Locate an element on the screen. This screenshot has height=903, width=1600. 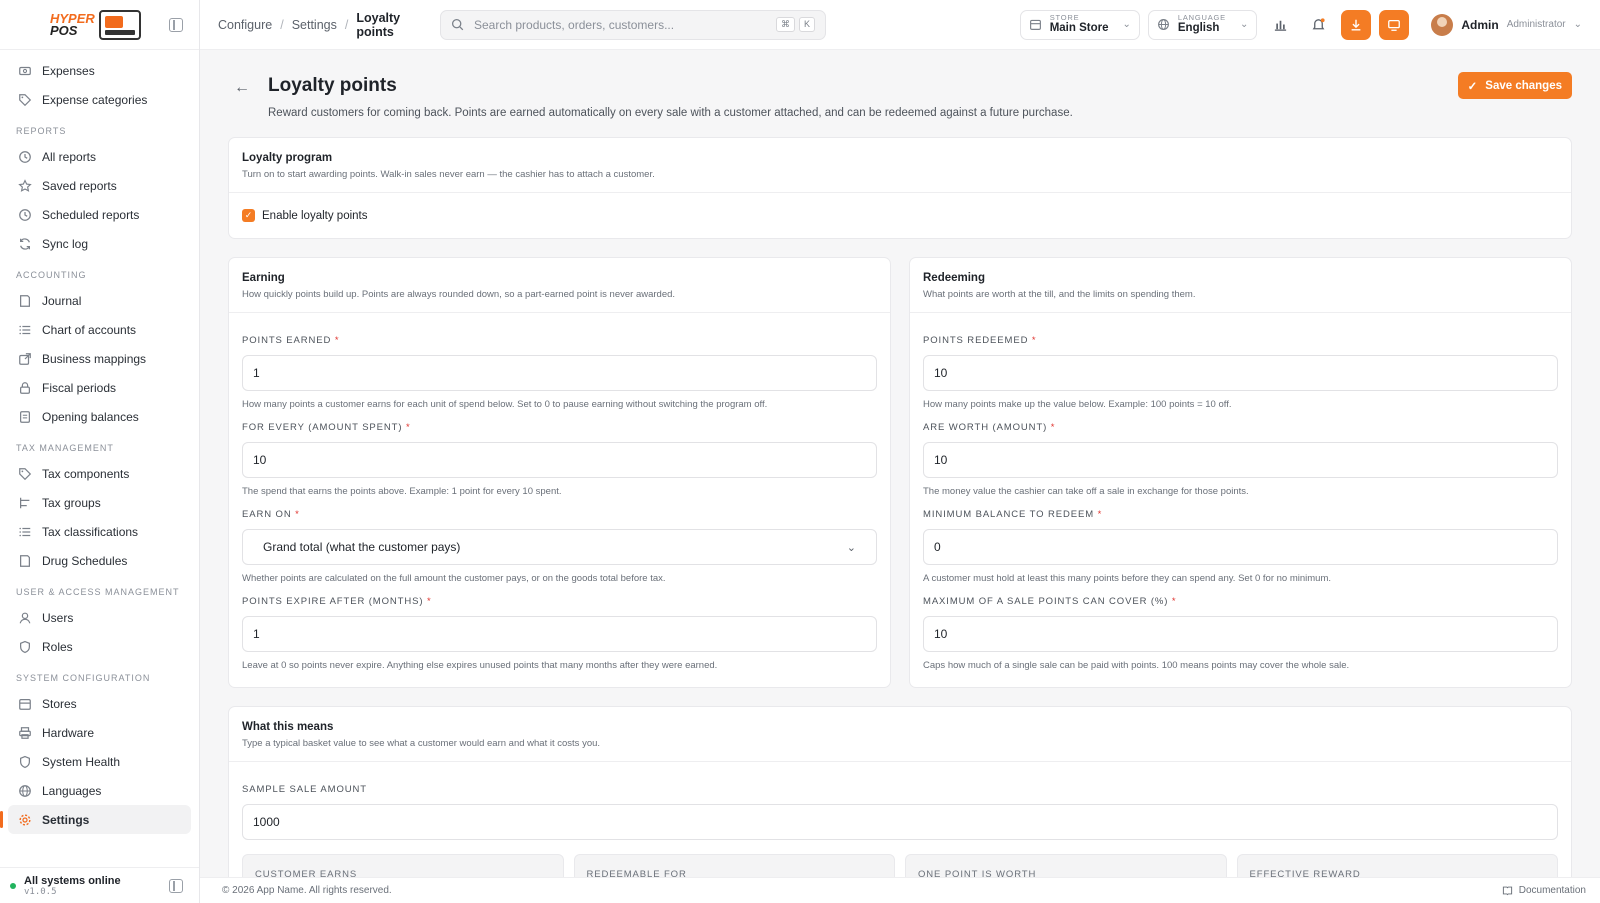
enable-loyalty-checkbox: ✓ is located at coordinates (248, 215).